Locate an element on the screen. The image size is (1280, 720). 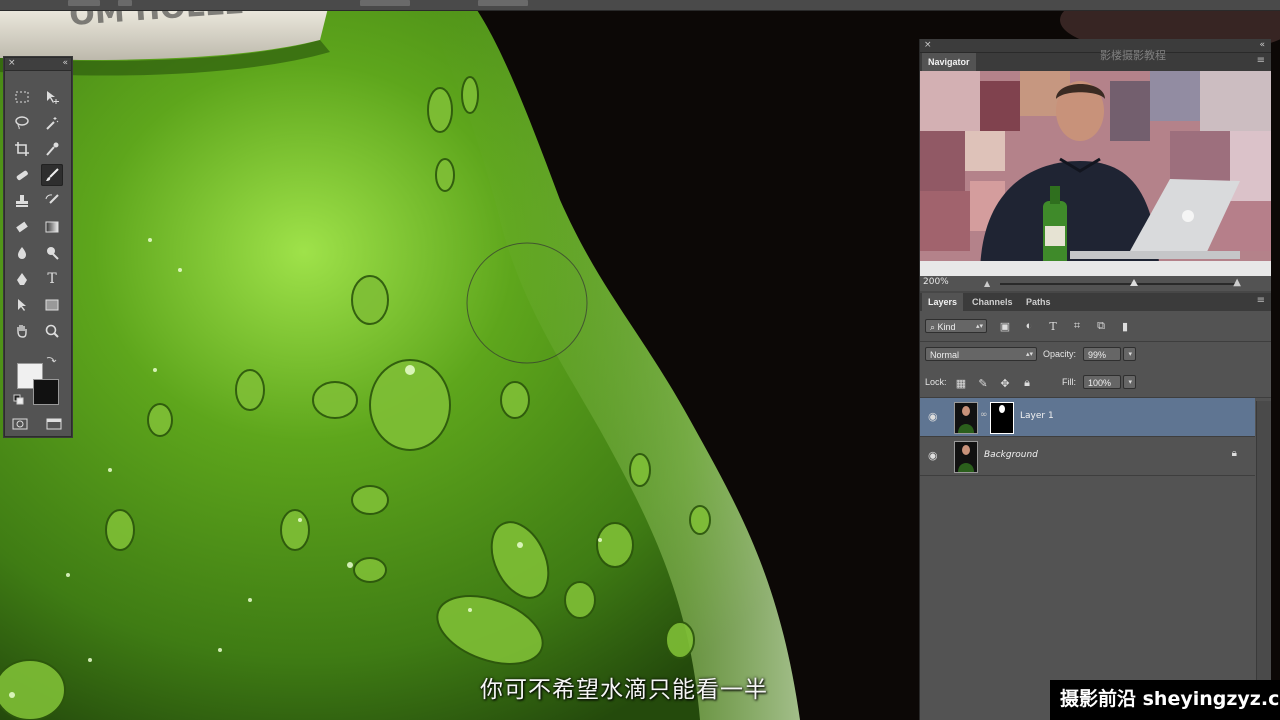
pen-tool-icon is located at coordinates (22, 279).